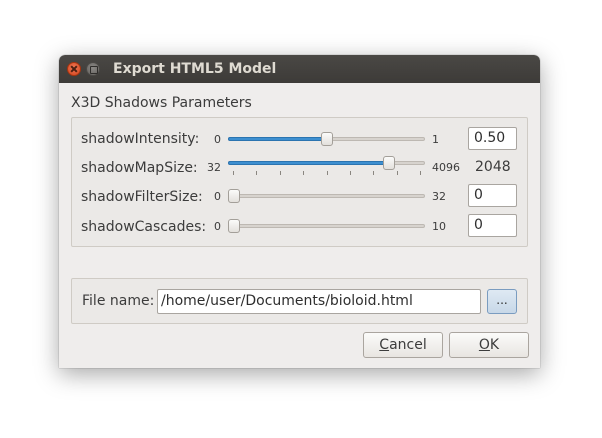 Image resolution: width=602 pixels, height=438 pixels. I want to click on shadows-group-title: X3D Shadows Parameters, so click(161, 103).